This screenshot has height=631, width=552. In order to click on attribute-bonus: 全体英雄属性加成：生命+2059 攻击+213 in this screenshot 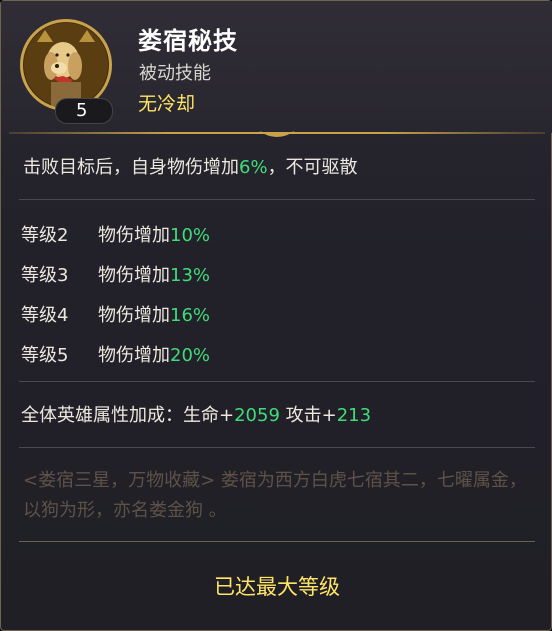, I will do `click(196, 414)`.